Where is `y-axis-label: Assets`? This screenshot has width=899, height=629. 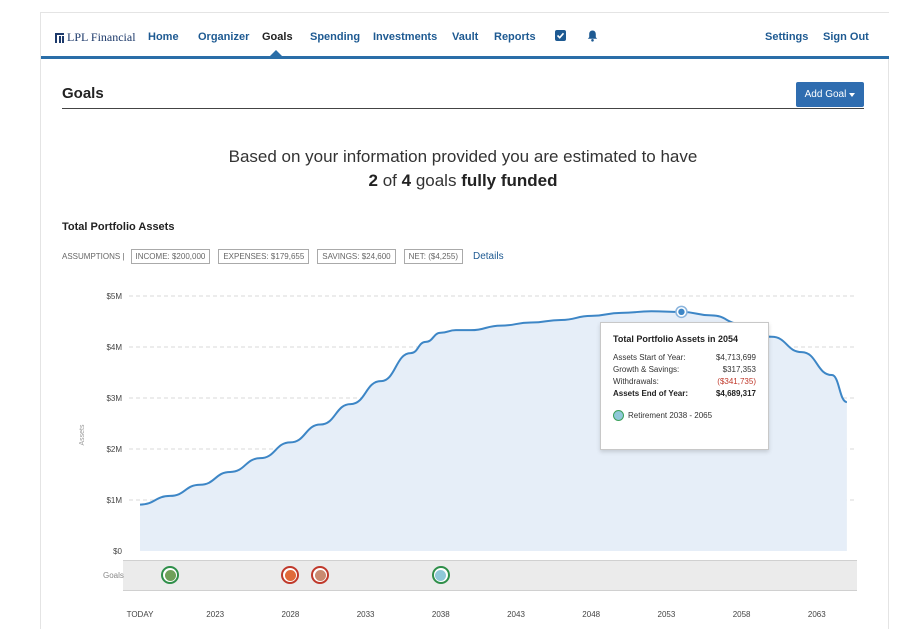 y-axis-label: Assets is located at coordinates (82, 435).